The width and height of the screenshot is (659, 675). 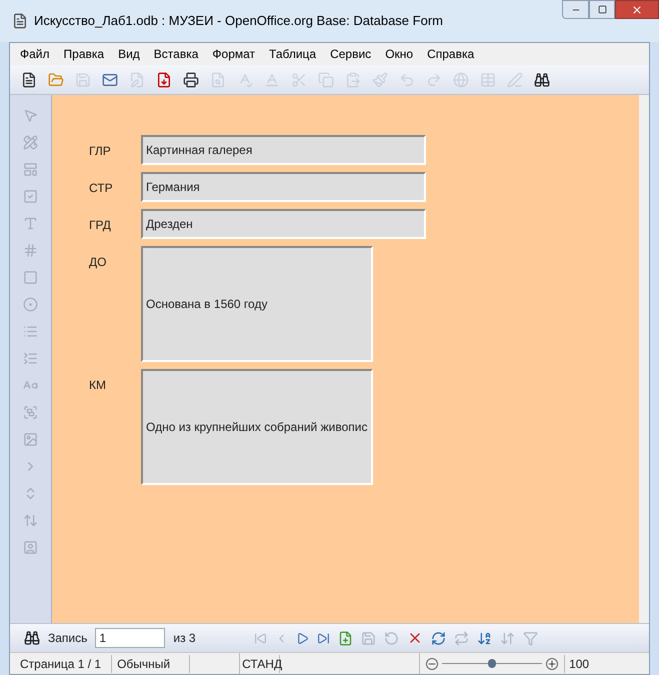 I want to click on input-field: Дрезден, so click(x=283, y=224).